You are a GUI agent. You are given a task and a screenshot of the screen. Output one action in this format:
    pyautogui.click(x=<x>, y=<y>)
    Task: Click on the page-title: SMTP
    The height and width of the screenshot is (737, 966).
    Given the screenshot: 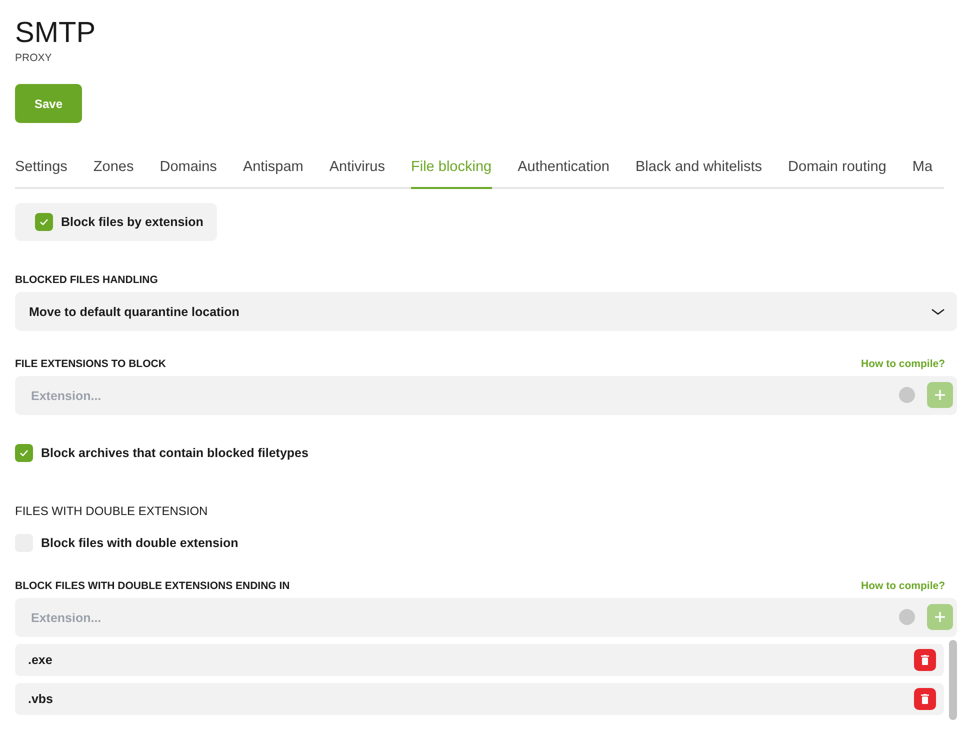 What is the action you would take?
    pyautogui.click(x=56, y=33)
    